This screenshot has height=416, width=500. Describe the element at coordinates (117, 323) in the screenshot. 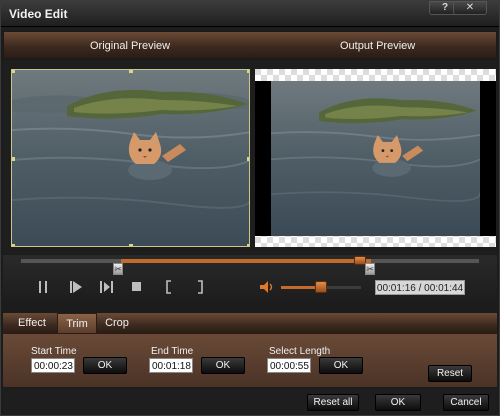

I see `tab-crop: Crop` at that location.